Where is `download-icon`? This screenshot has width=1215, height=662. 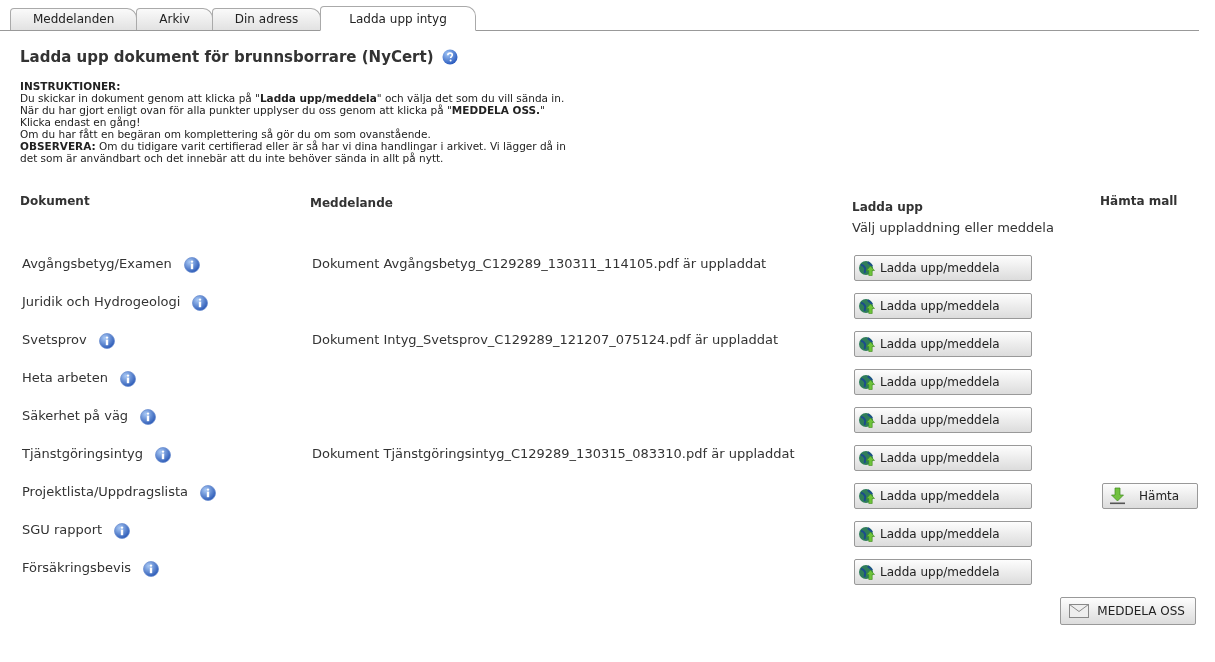 download-icon is located at coordinates (1118, 496).